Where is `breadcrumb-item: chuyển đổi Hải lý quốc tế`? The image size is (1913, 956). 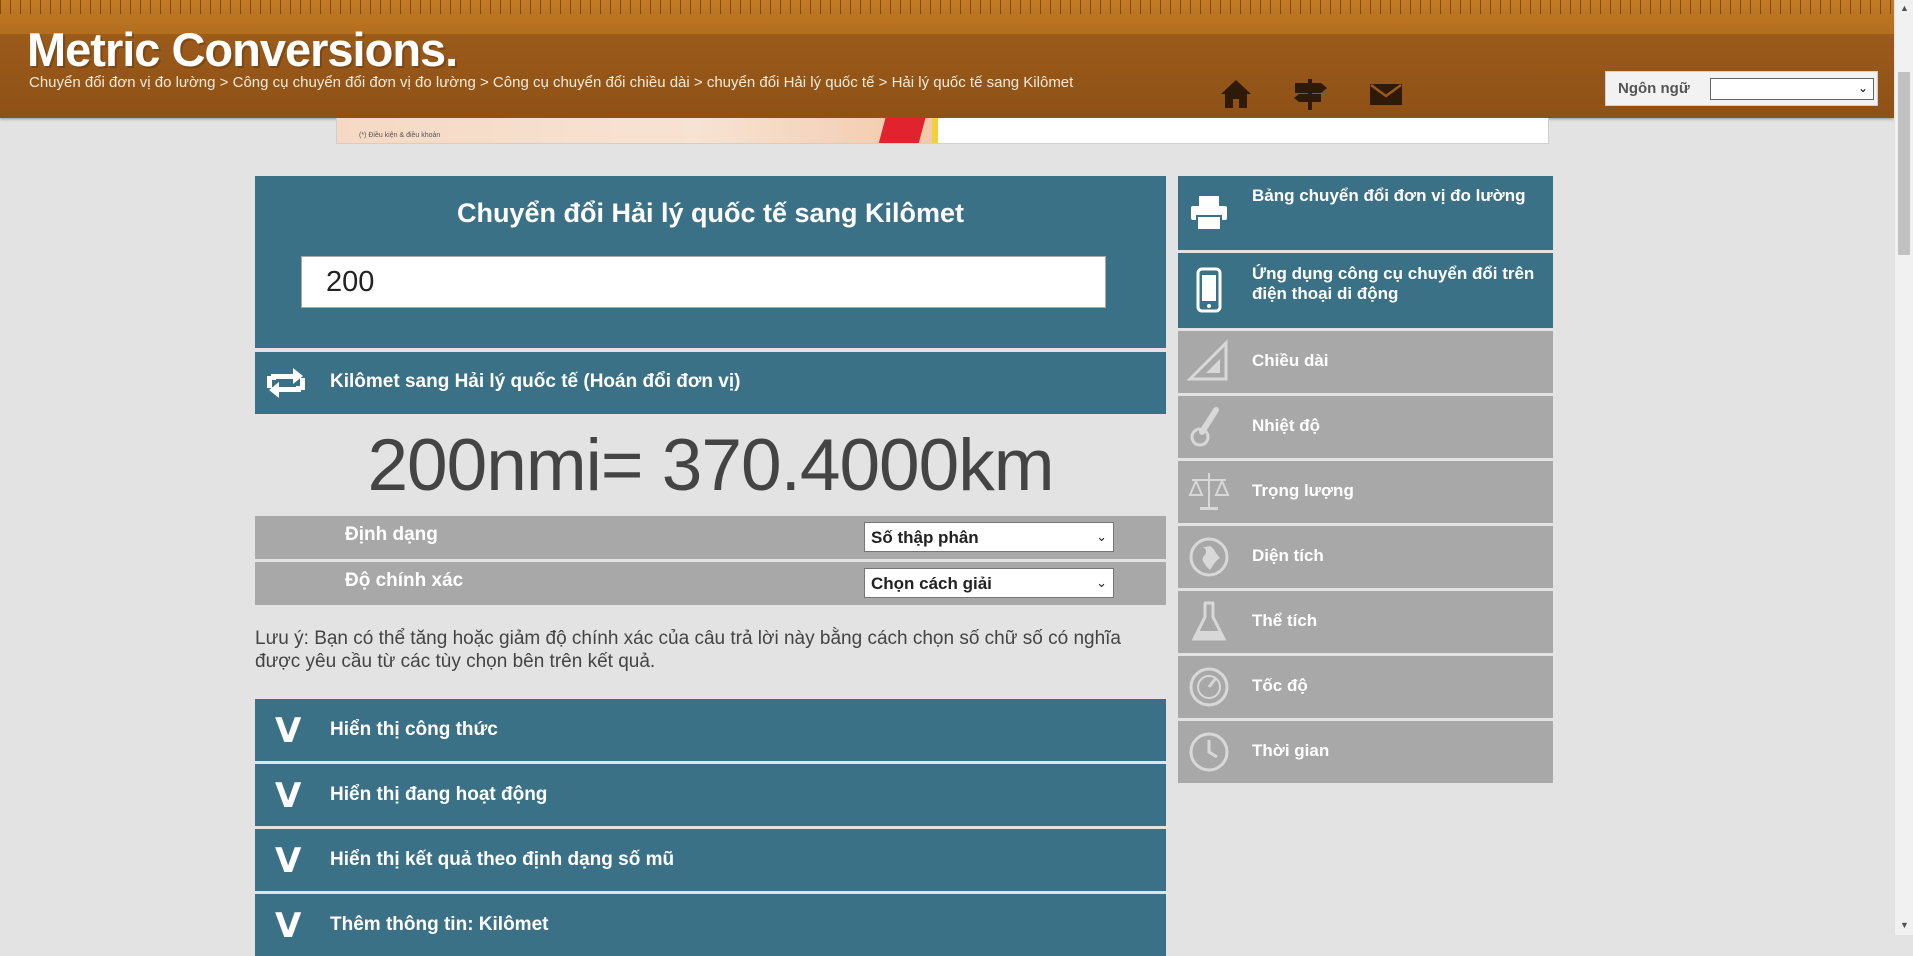 breadcrumb-item: chuyển đổi Hải lý quốc tế is located at coordinates (791, 82).